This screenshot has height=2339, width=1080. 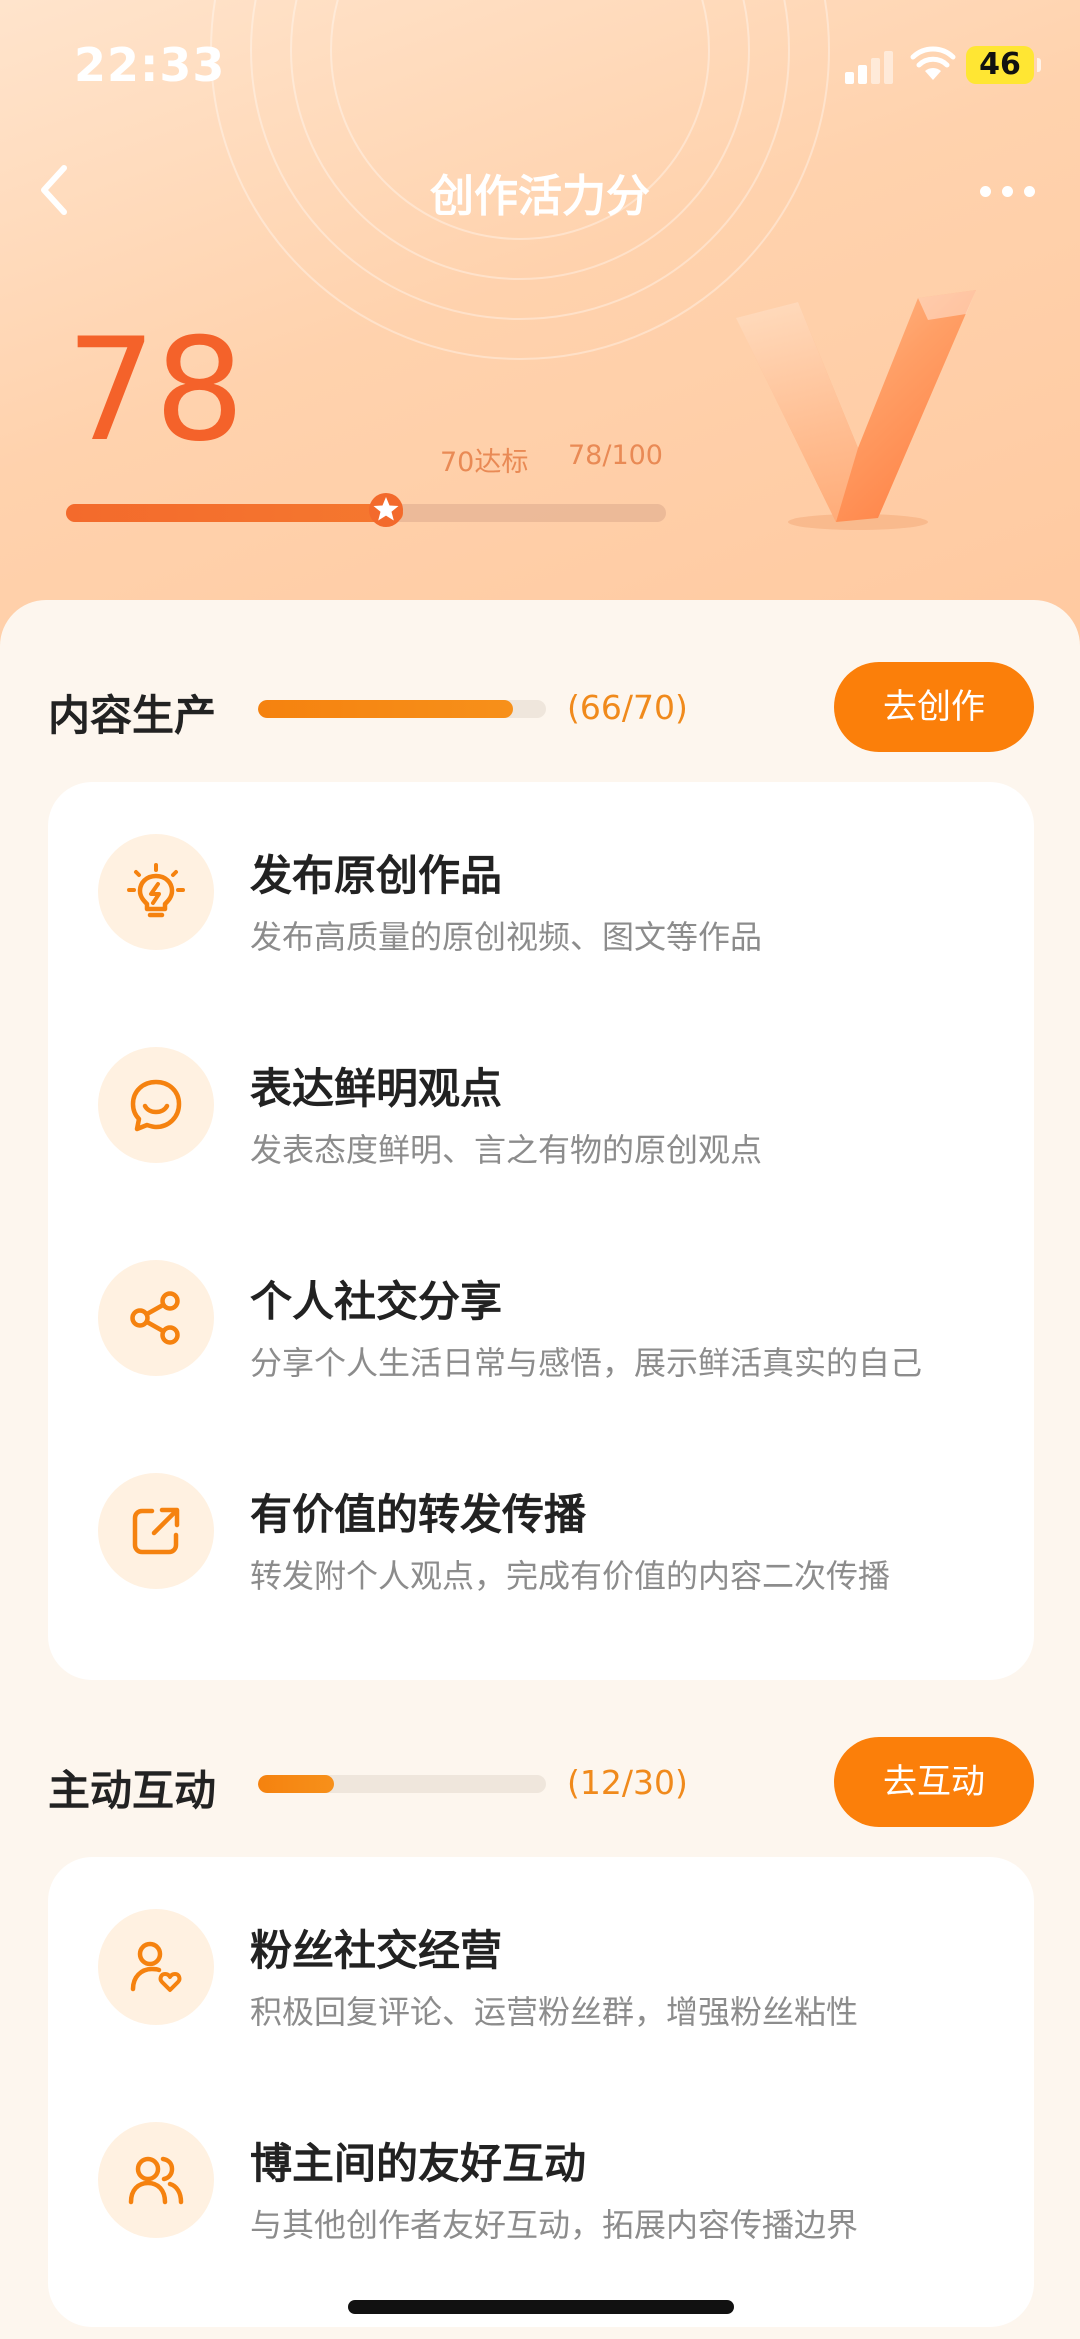 What do you see at coordinates (506, 937) in the screenshot?
I see `item-description: 发布高质量的原创视频、图文等作品` at bounding box center [506, 937].